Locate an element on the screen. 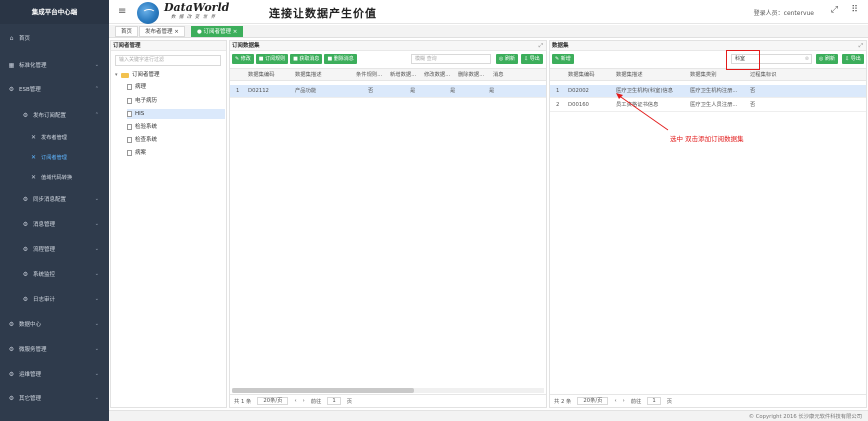 The height and width of the screenshot is (421, 868). sidebar-item-sys-monitor: ⚙ 系统监控 ⌄ is located at coordinates (54, 274).